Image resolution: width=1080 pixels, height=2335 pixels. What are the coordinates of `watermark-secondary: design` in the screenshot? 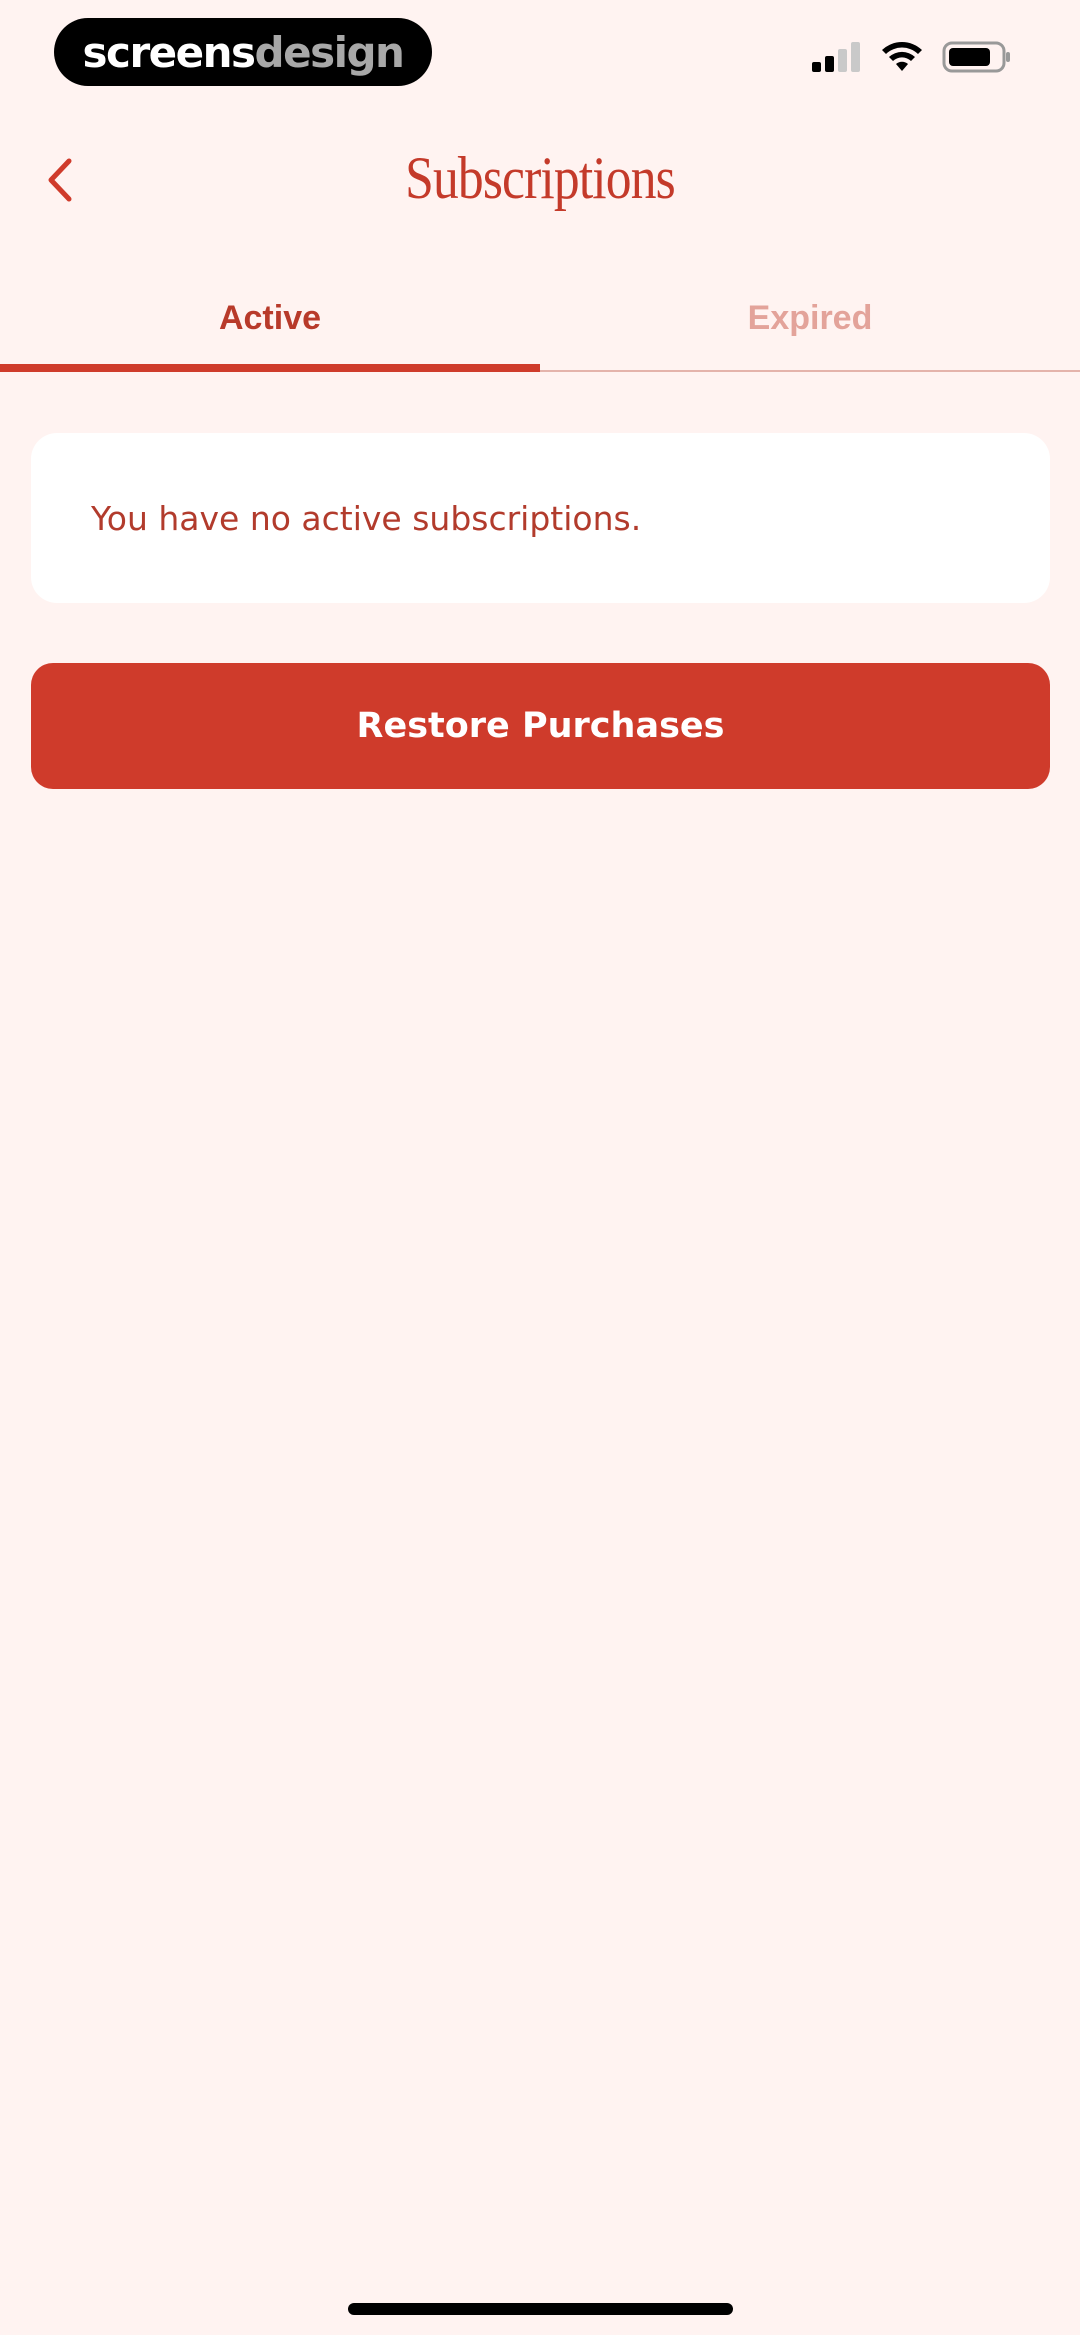 It's located at (329, 52).